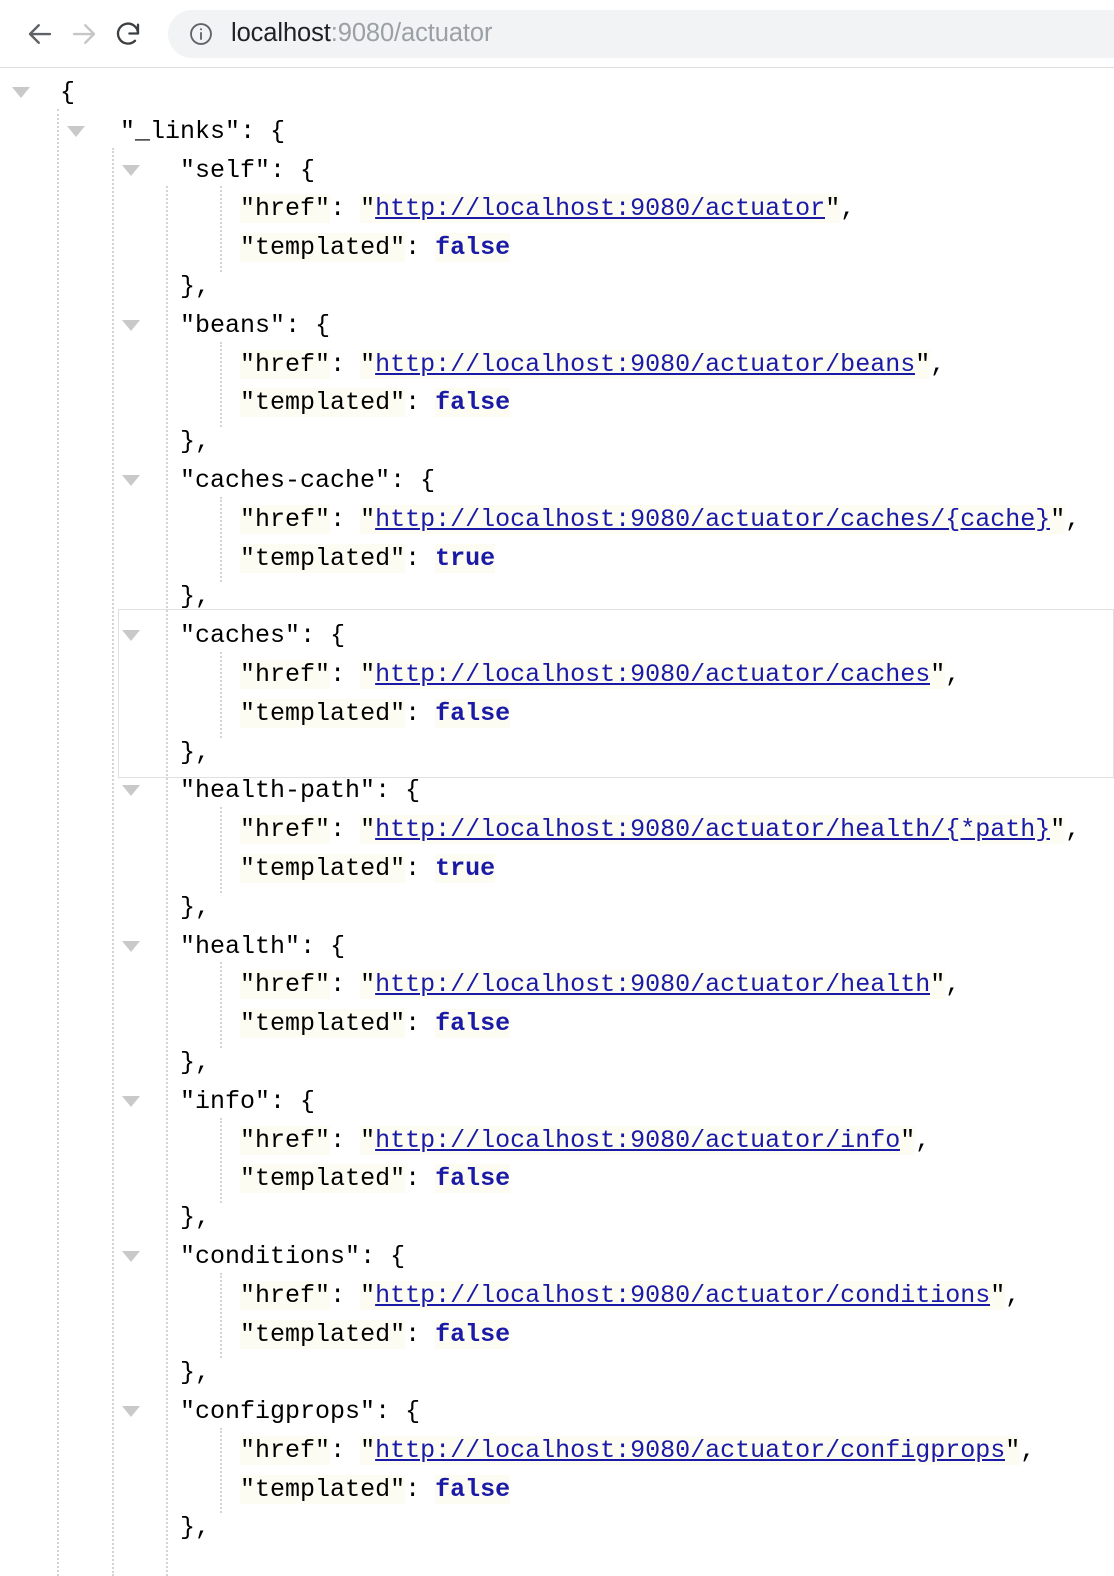 The image size is (1114, 1576). Describe the element at coordinates (248, 170) in the screenshot. I see `json-key-self: "self": {` at that location.